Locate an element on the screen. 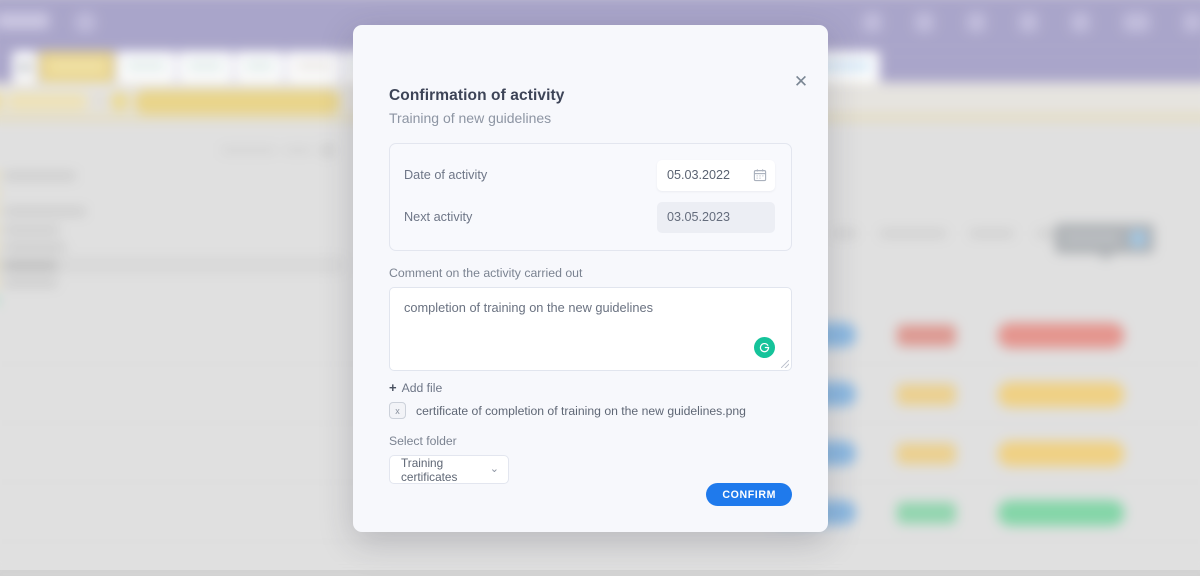  next-activity-value: 03.05.2023 is located at coordinates (698, 217).